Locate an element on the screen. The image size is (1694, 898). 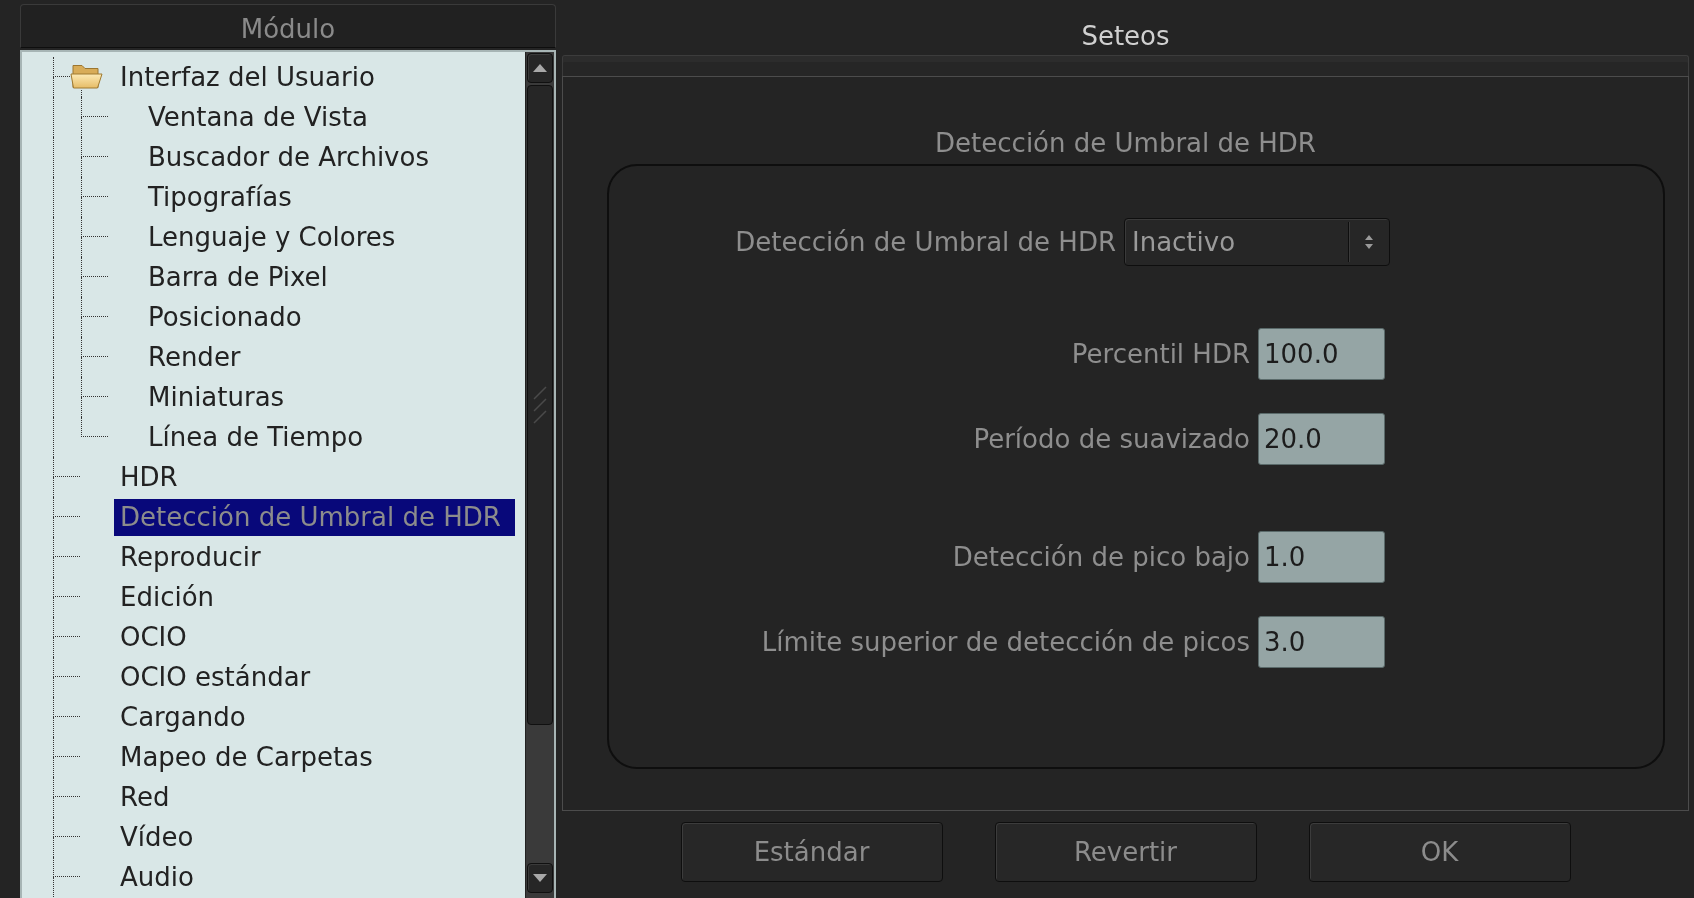
tree-item: Reproducir is located at coordinates (194, 557).